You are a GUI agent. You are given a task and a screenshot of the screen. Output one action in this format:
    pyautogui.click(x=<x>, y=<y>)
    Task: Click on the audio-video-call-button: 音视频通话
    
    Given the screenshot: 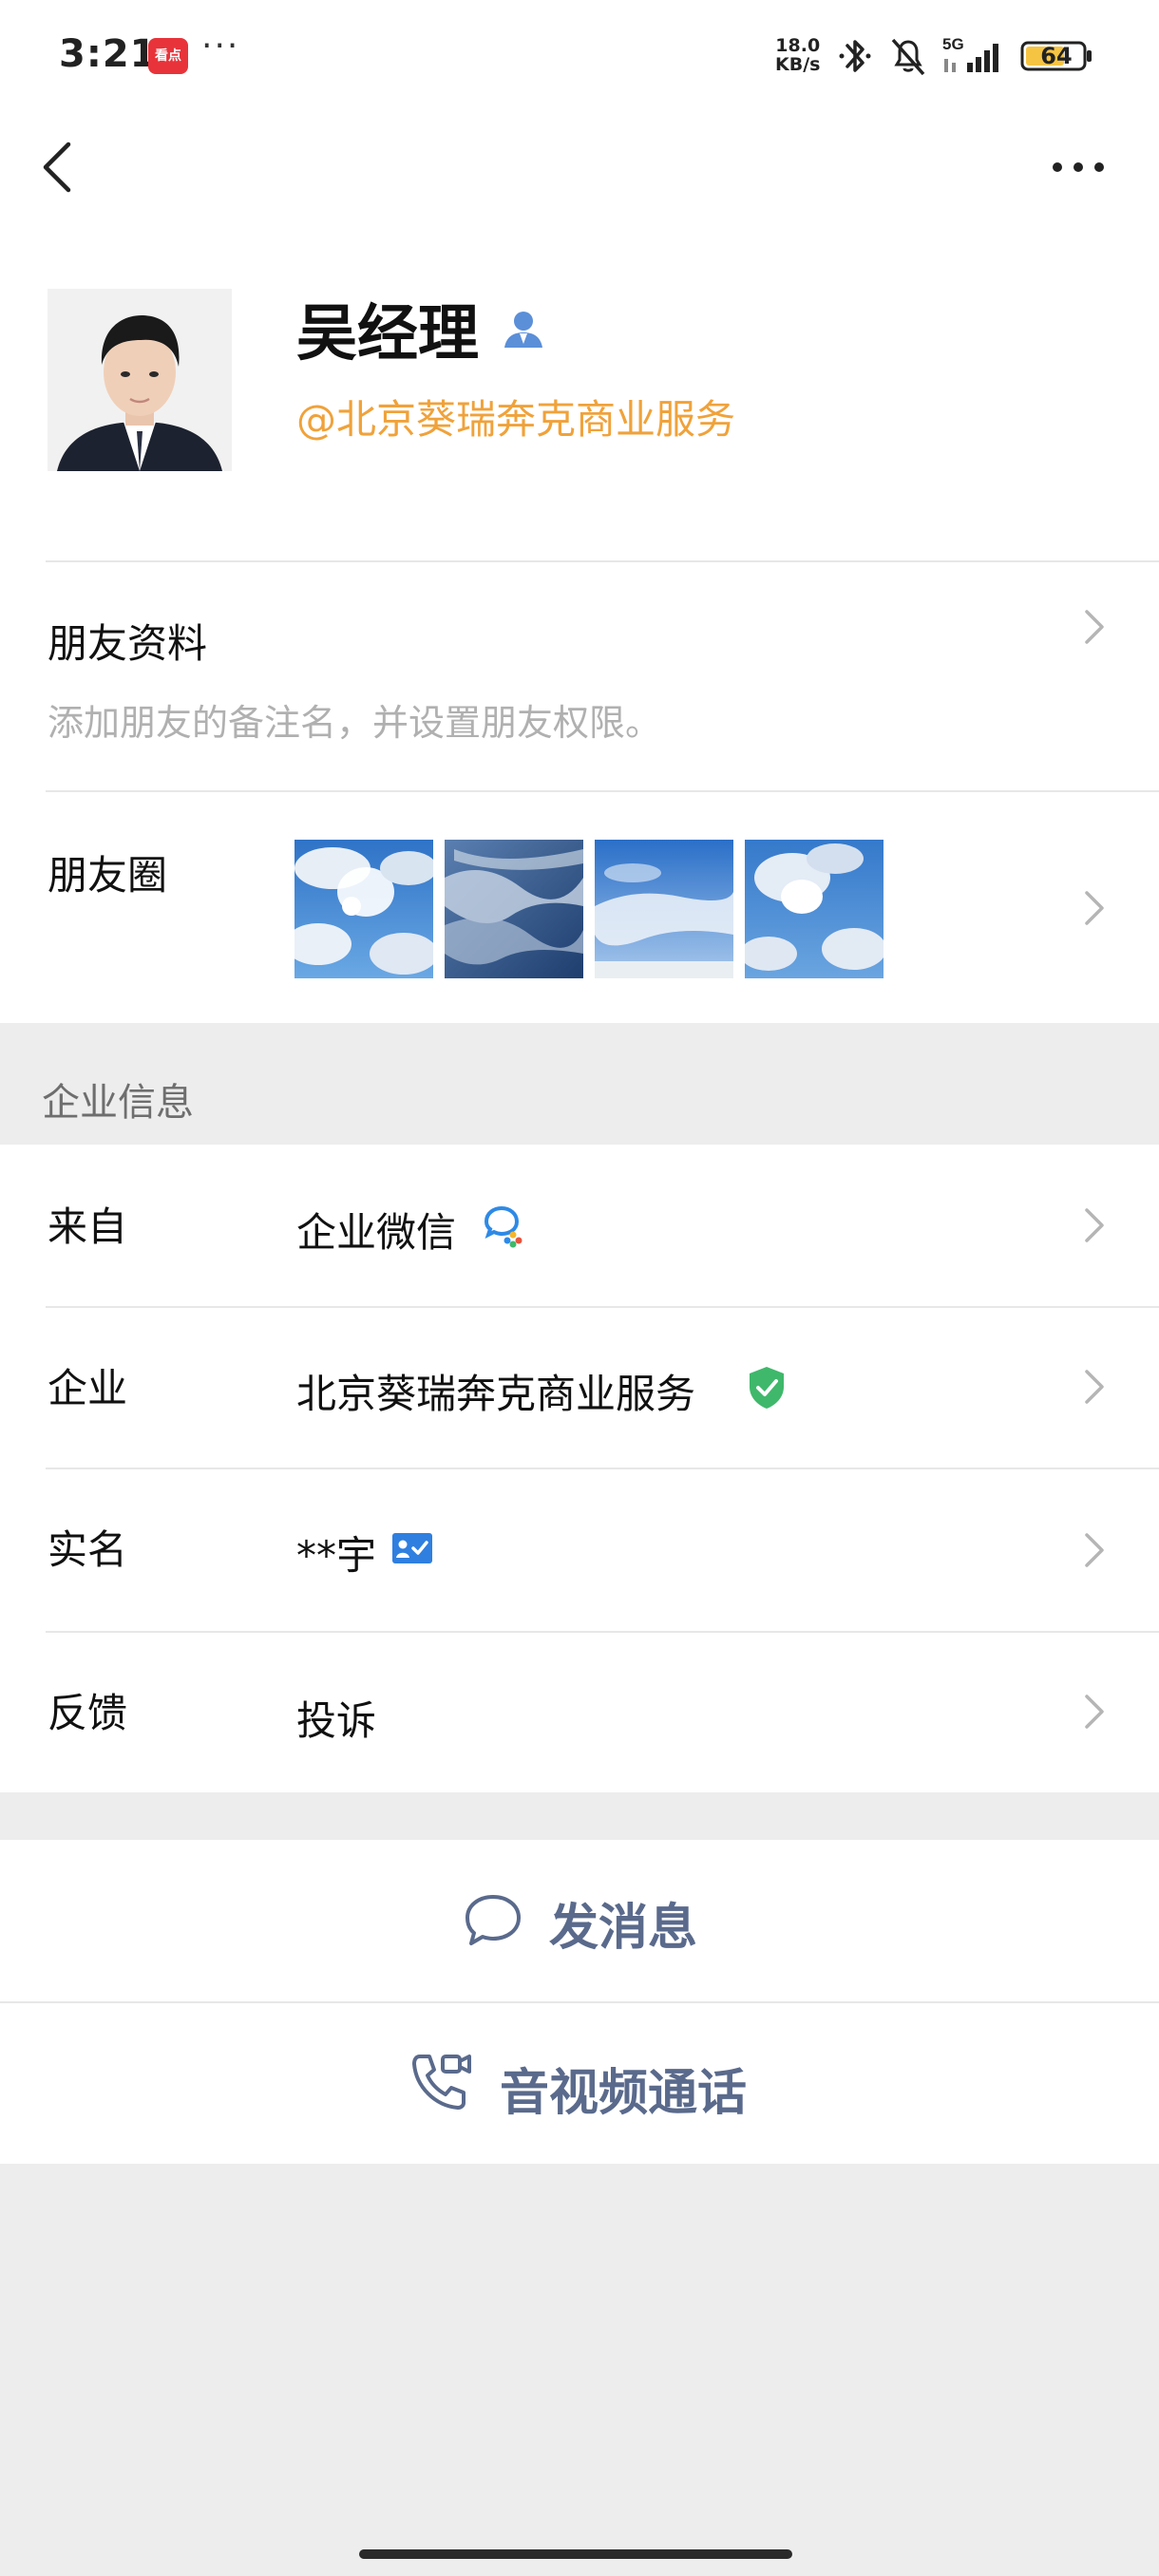 What is the action you would take?
    pyautogui.click(x=579, y=2083)
    